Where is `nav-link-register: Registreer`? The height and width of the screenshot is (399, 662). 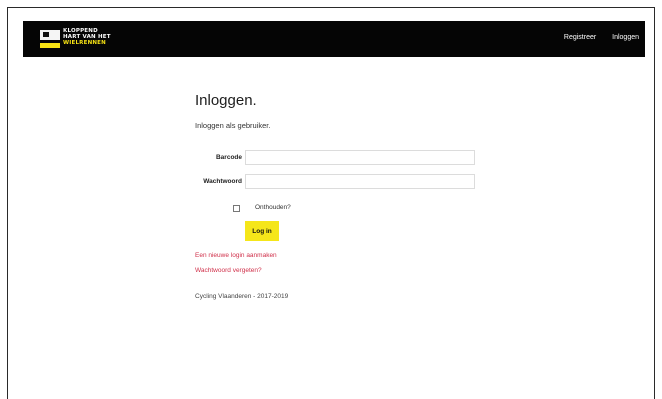 nav-link-register: Registreer is located at coordinates (580, 37).